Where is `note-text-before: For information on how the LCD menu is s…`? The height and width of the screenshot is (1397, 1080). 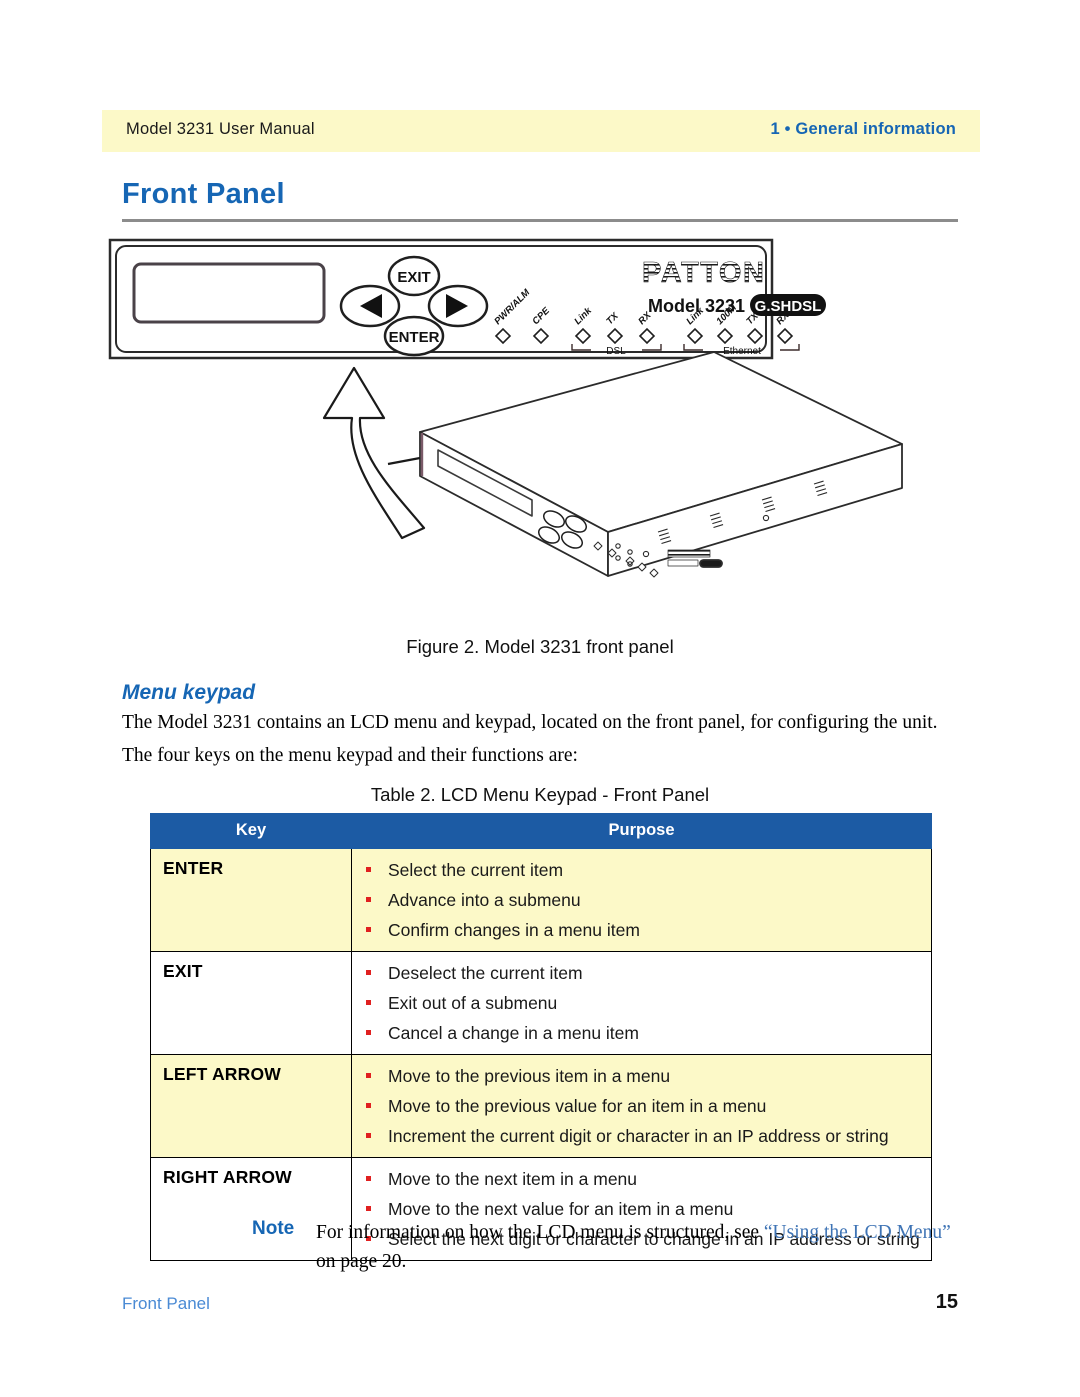
note-text-before: For information on how the LCD menu is s… is located at coordinates (540, 1232).